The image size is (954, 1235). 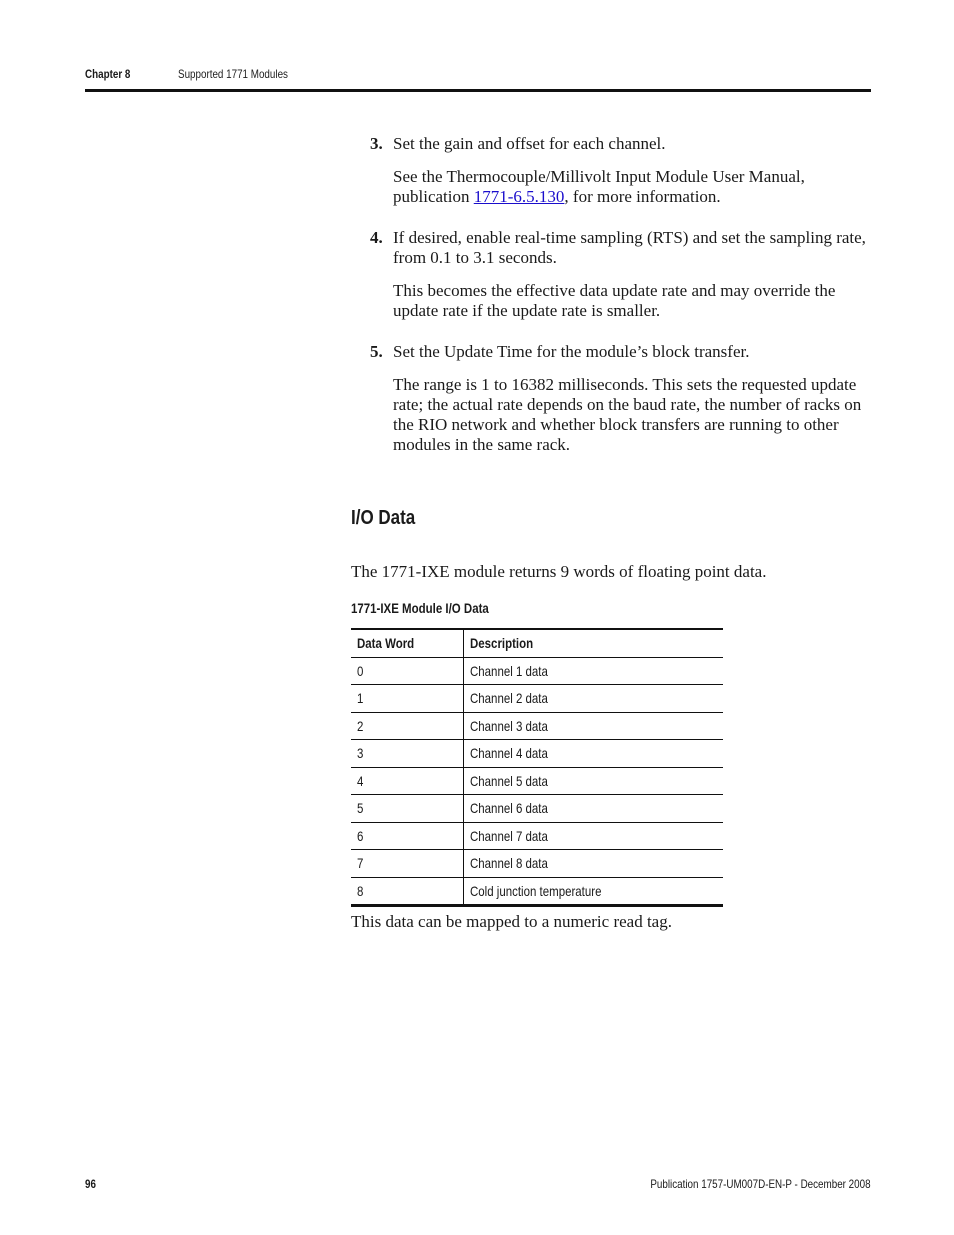 I want to click on table-row: 1 Channel 2 data, so click(x=537, y=698).